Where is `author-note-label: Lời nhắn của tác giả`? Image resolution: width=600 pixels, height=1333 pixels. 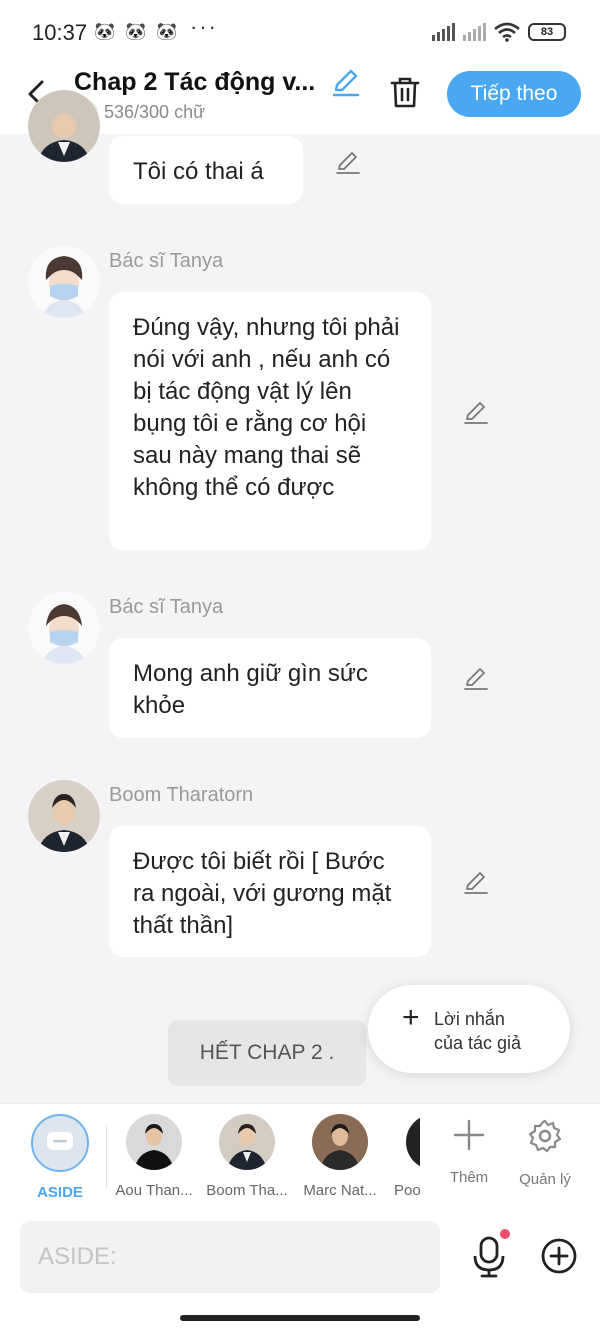
author-note-label: Lời nhắn của tác giả is located at coordinates (478, 1031).